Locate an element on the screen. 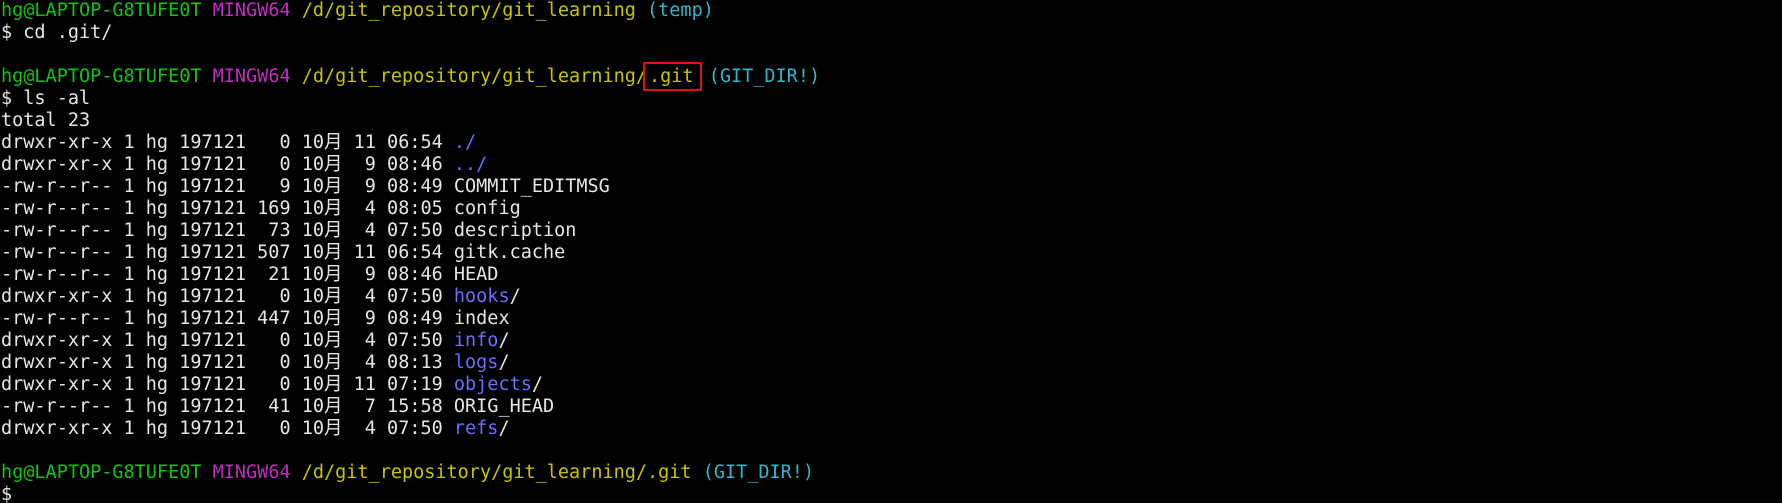 Image resolution: width=1782 pixels, height=503 pixels. current-path: /d/git_repository/git_learning/ is located at coordinates (474, 76).